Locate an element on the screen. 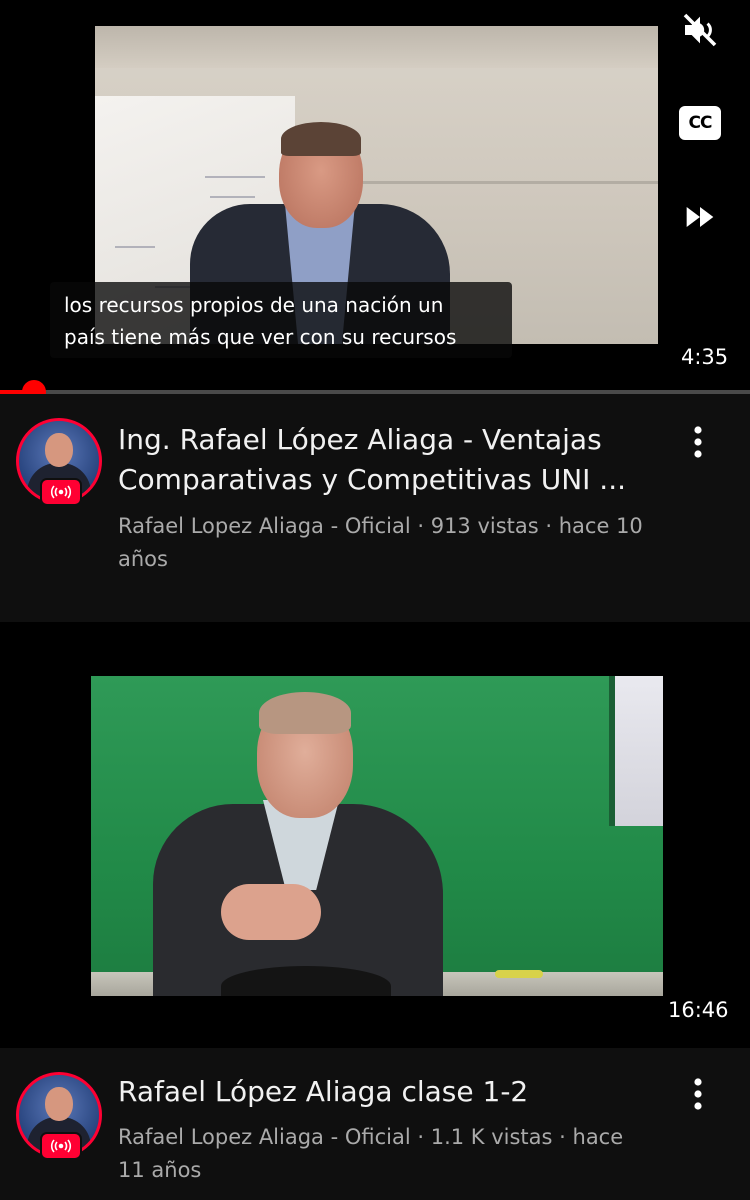  fast-forward-button is located at coordinates (700, 217).